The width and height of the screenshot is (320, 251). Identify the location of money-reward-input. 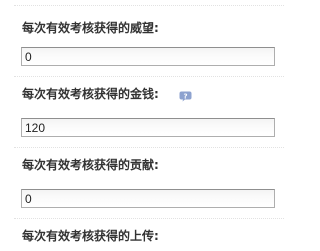
(148, 127).